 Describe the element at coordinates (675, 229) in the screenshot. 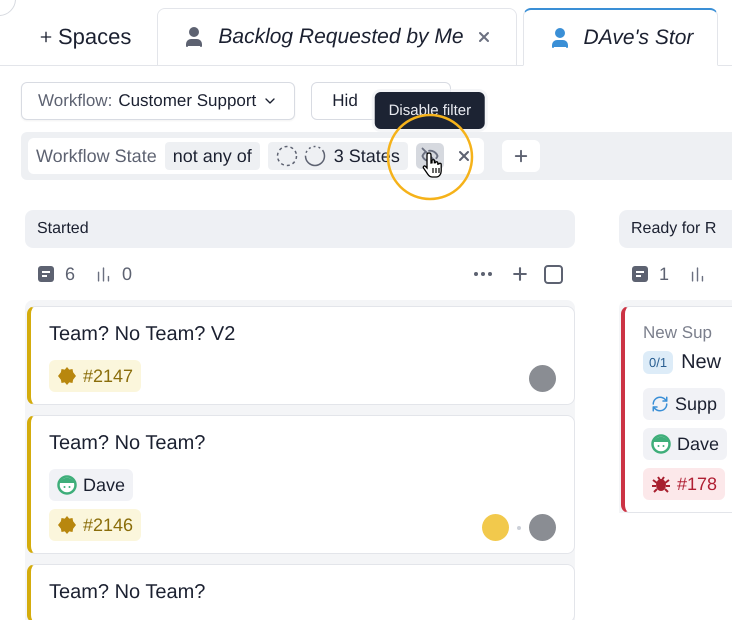

I see `column-header: Ready for R` at that location.